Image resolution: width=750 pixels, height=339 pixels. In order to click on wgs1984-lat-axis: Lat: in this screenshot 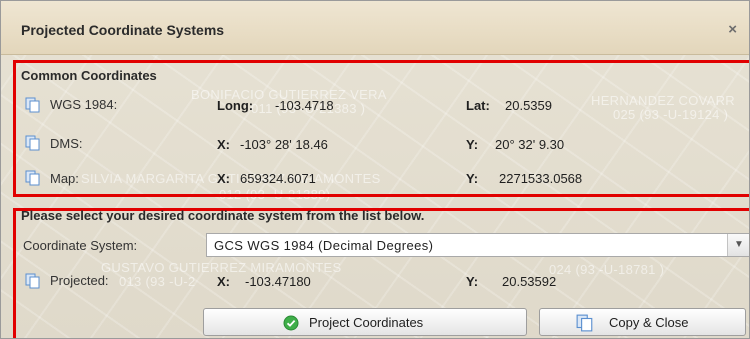, I will do `click(478, 105)`.